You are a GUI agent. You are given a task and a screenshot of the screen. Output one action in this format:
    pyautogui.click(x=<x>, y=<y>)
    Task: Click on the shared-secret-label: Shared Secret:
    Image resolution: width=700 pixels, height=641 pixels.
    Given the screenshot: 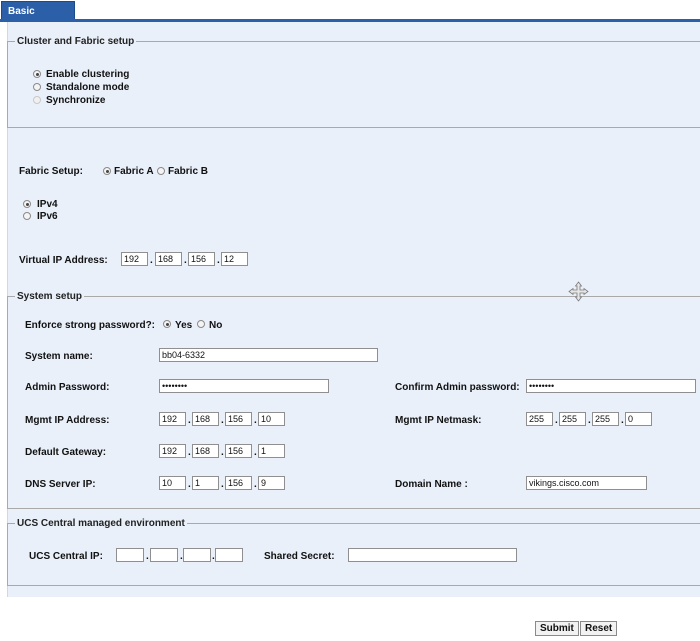 What is the action you would take?
    pyautogui.click(x=299, y=556)
    